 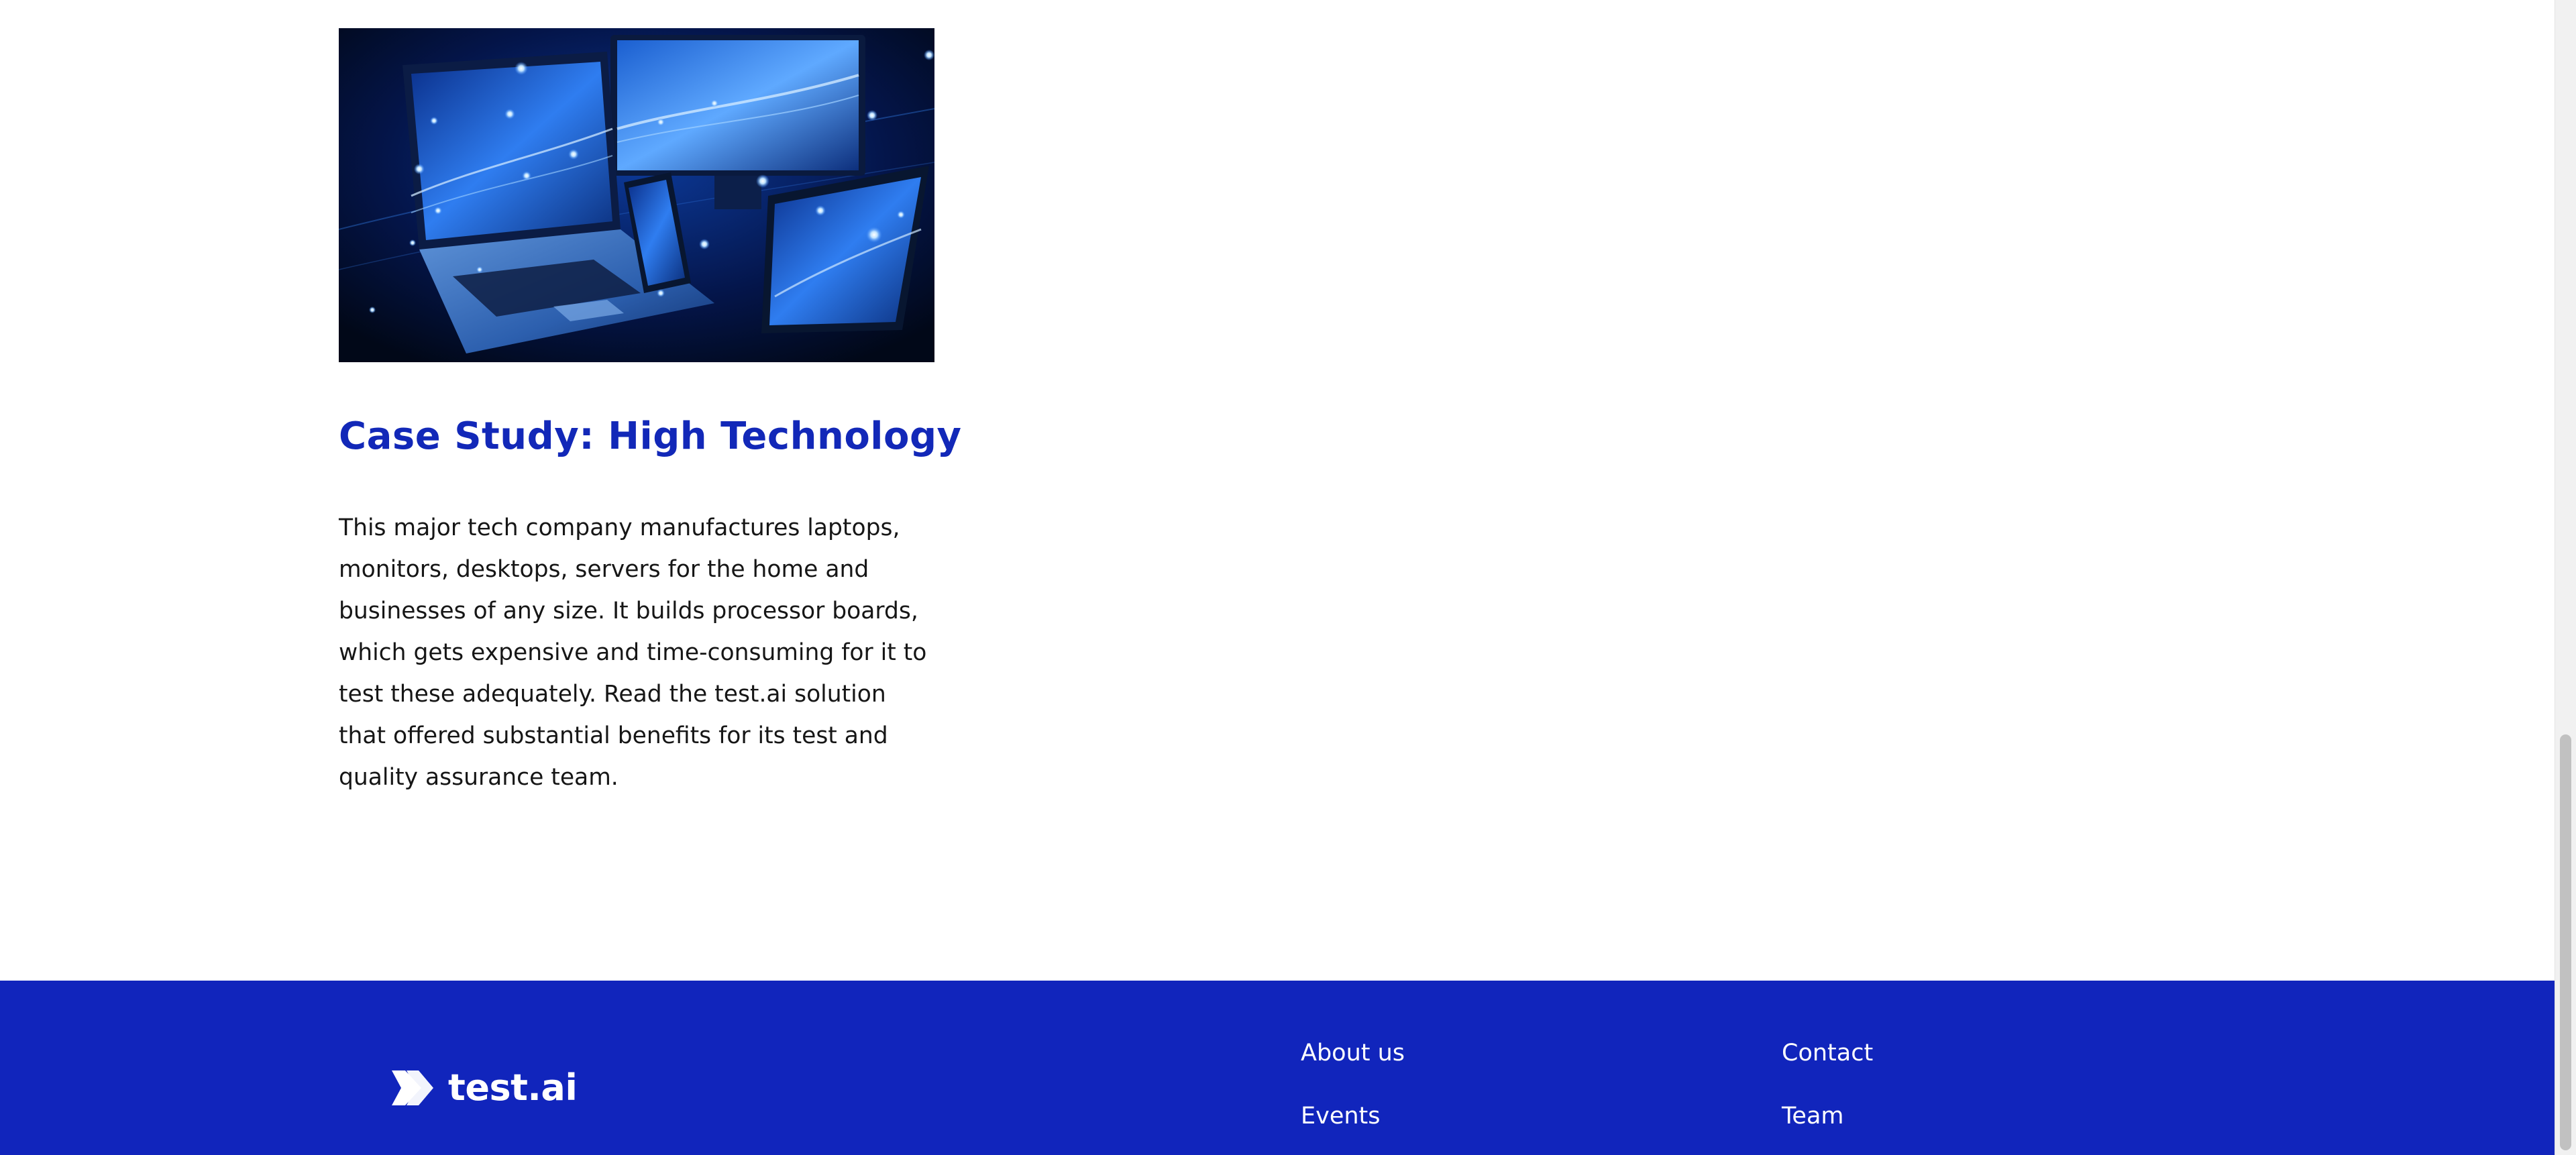 I want to click on testai-logo-icon, so click(x=412, y=1088).